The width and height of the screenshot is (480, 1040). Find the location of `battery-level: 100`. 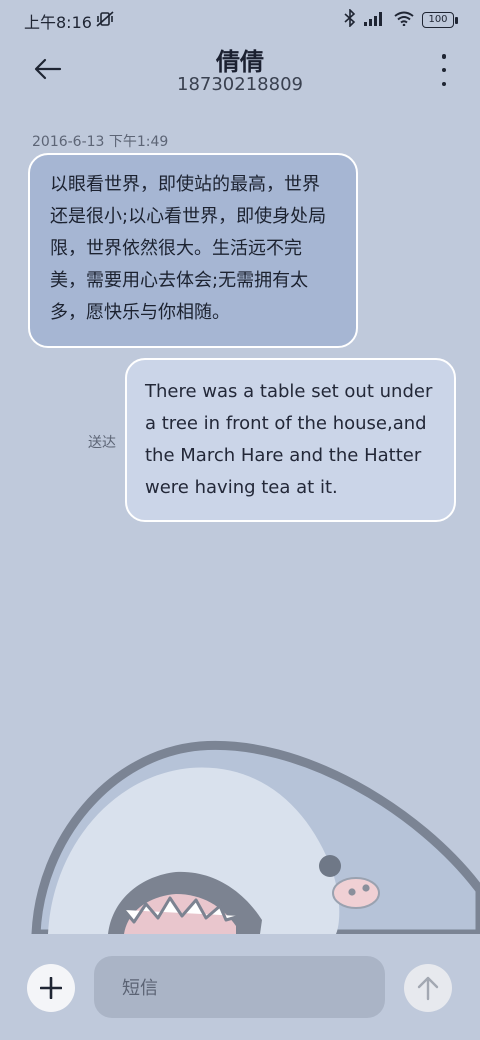

battery-level: 100 is located at coordinates (438, 19).